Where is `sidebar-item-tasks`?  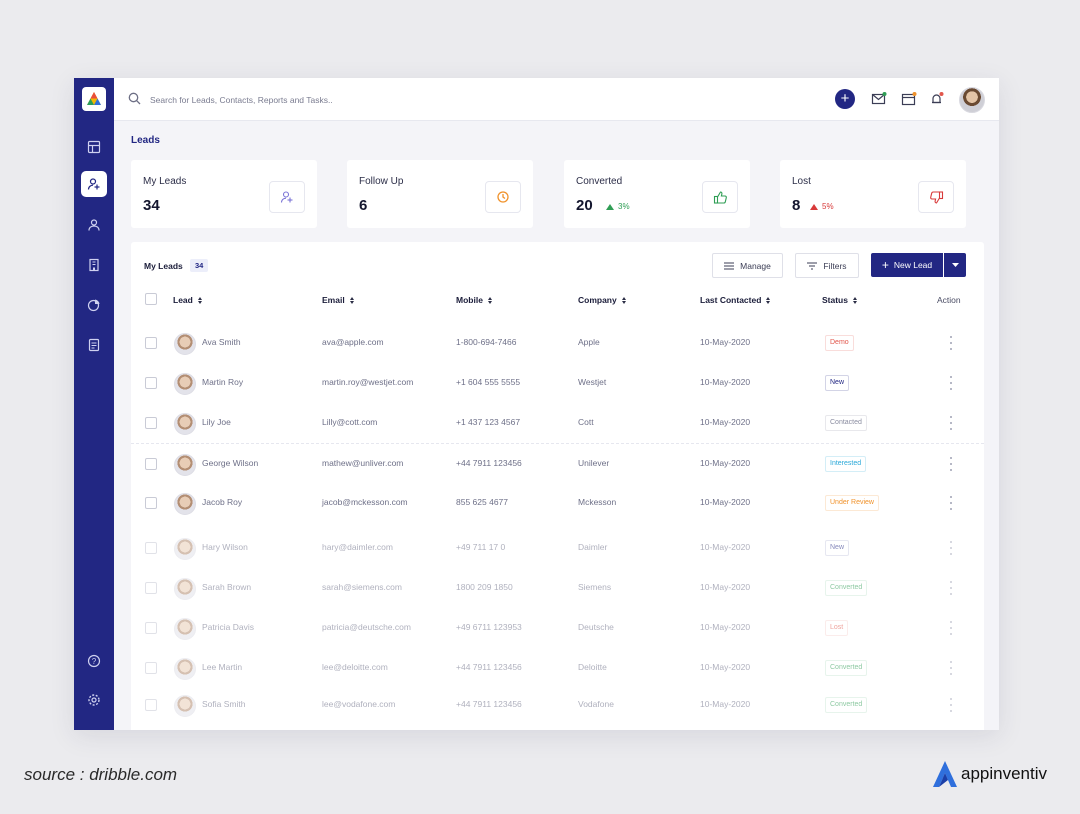 sidebar-item-tasks is located at coordinates (94, 345).